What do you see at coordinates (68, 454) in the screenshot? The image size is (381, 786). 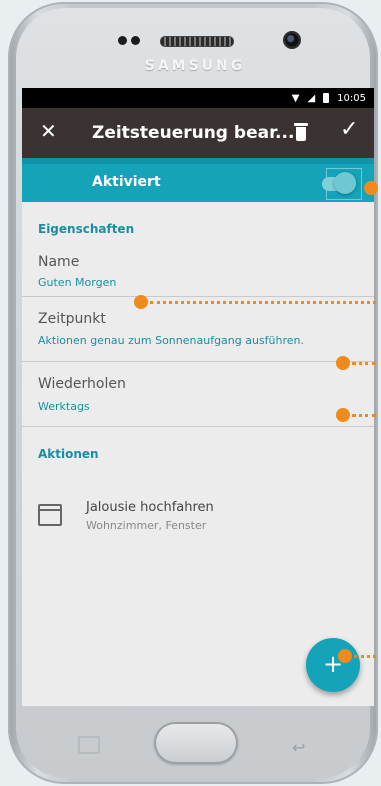 I see `actions-heading: Aktionen` at bounding box center [68, 454].